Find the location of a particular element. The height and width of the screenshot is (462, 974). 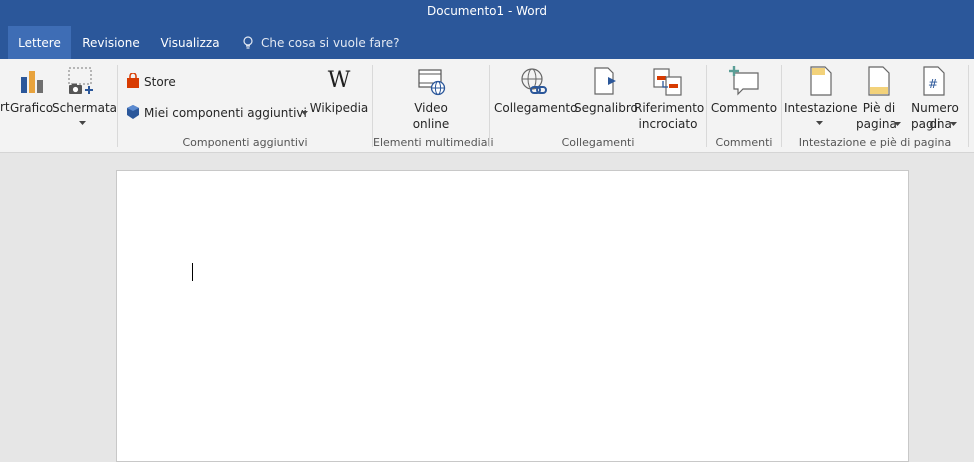

text-cursor is located at coordinates (192, 272).